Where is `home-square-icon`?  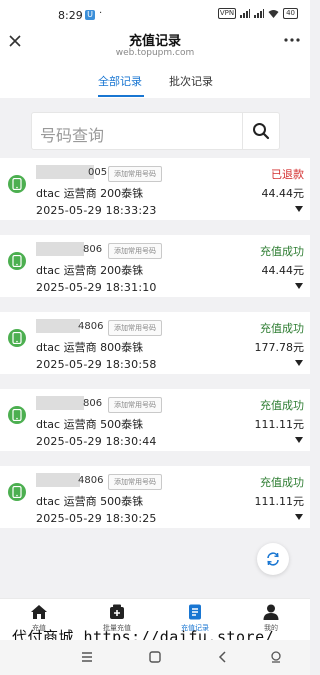
home-square-icon is located at coordinates (155, 657).